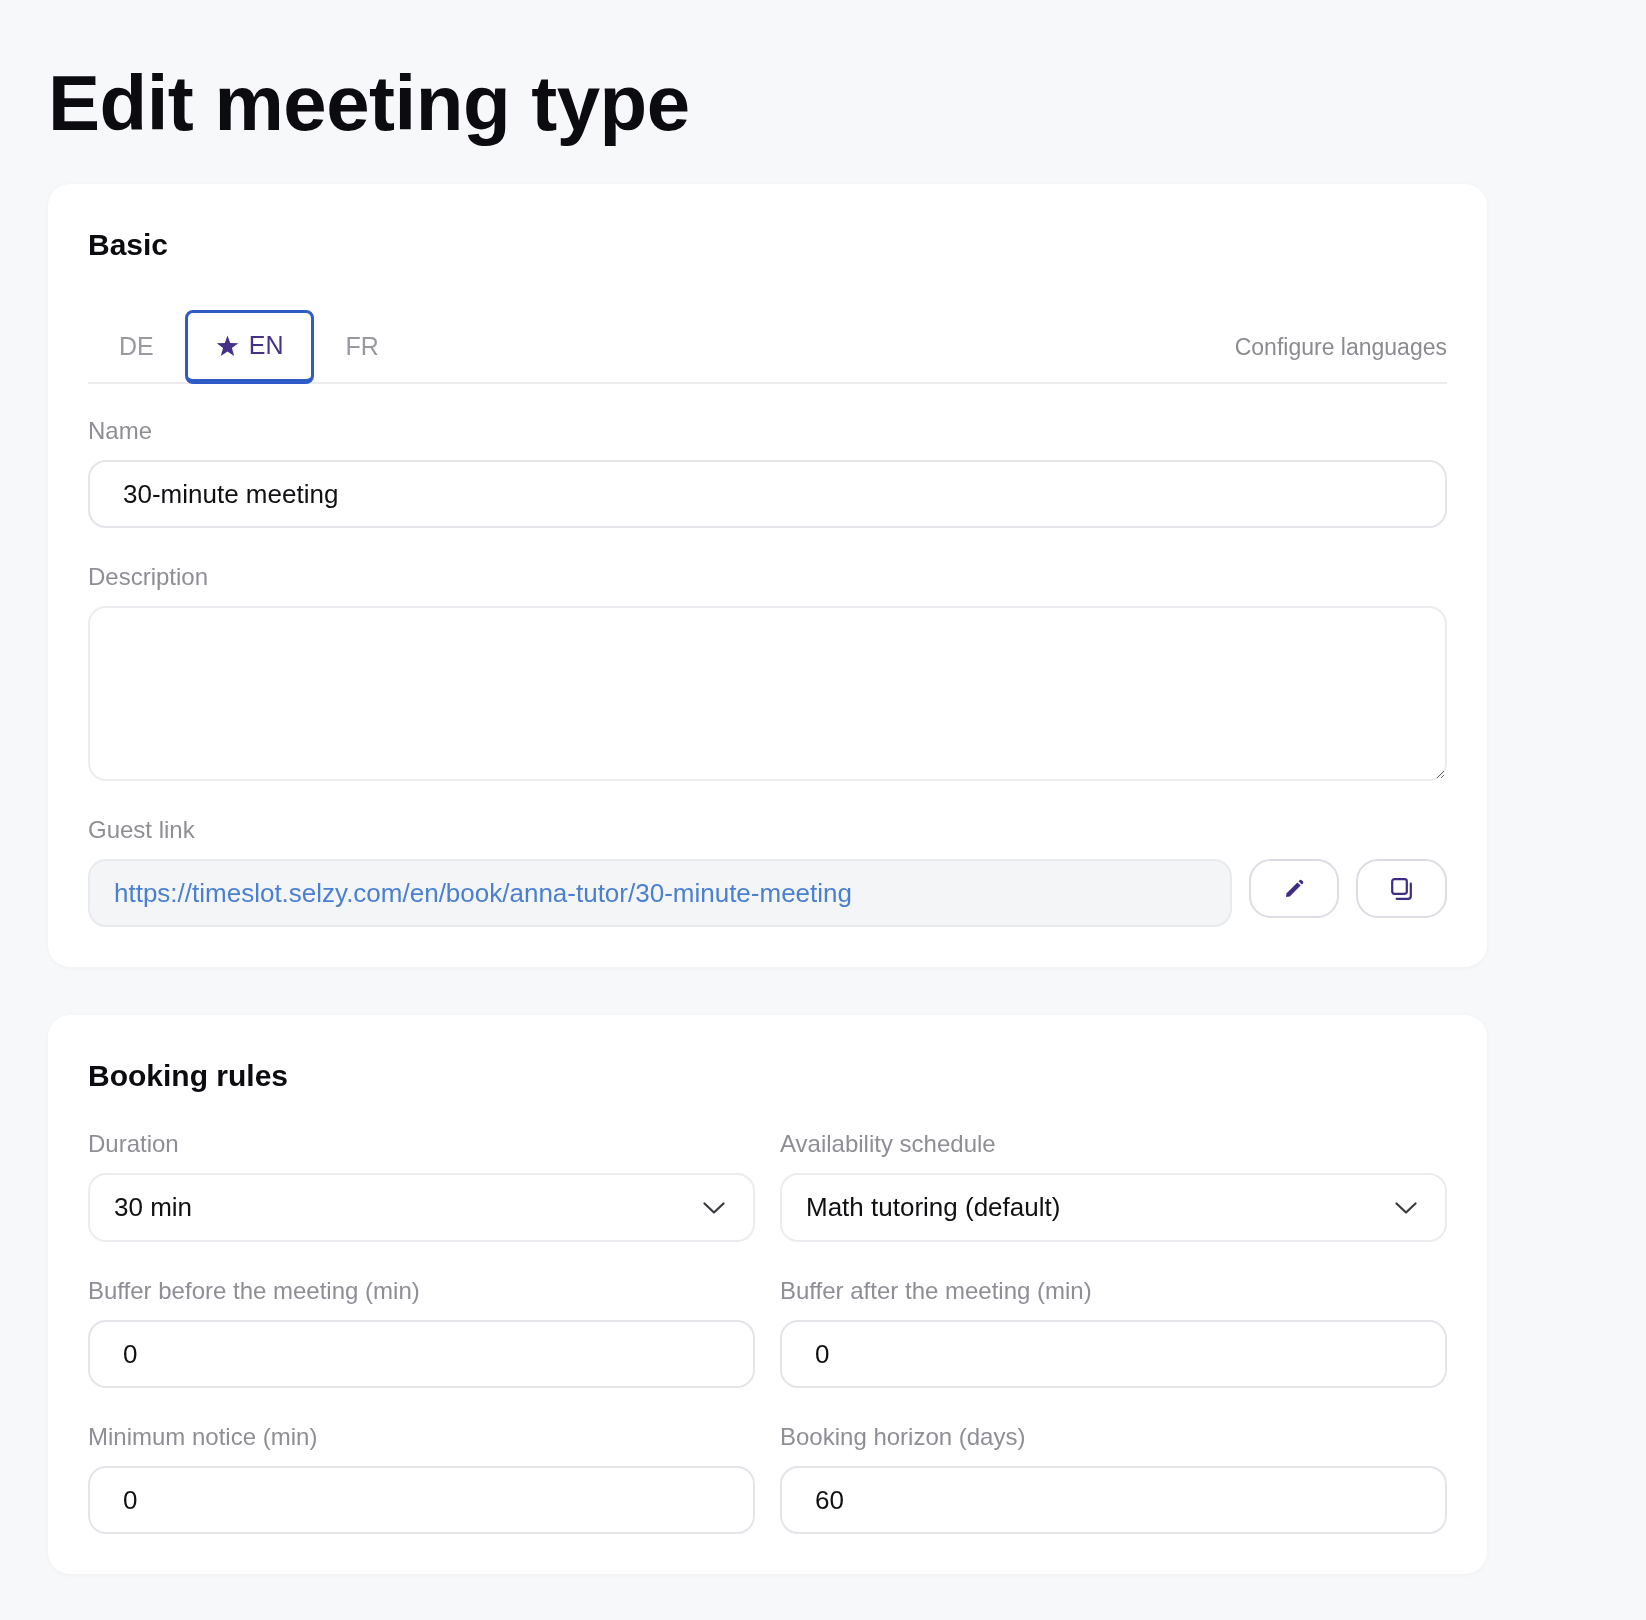 The height and width of the screenshot is (1620, 1646). I want to click on number-input: 60, so click(1113, 1500).